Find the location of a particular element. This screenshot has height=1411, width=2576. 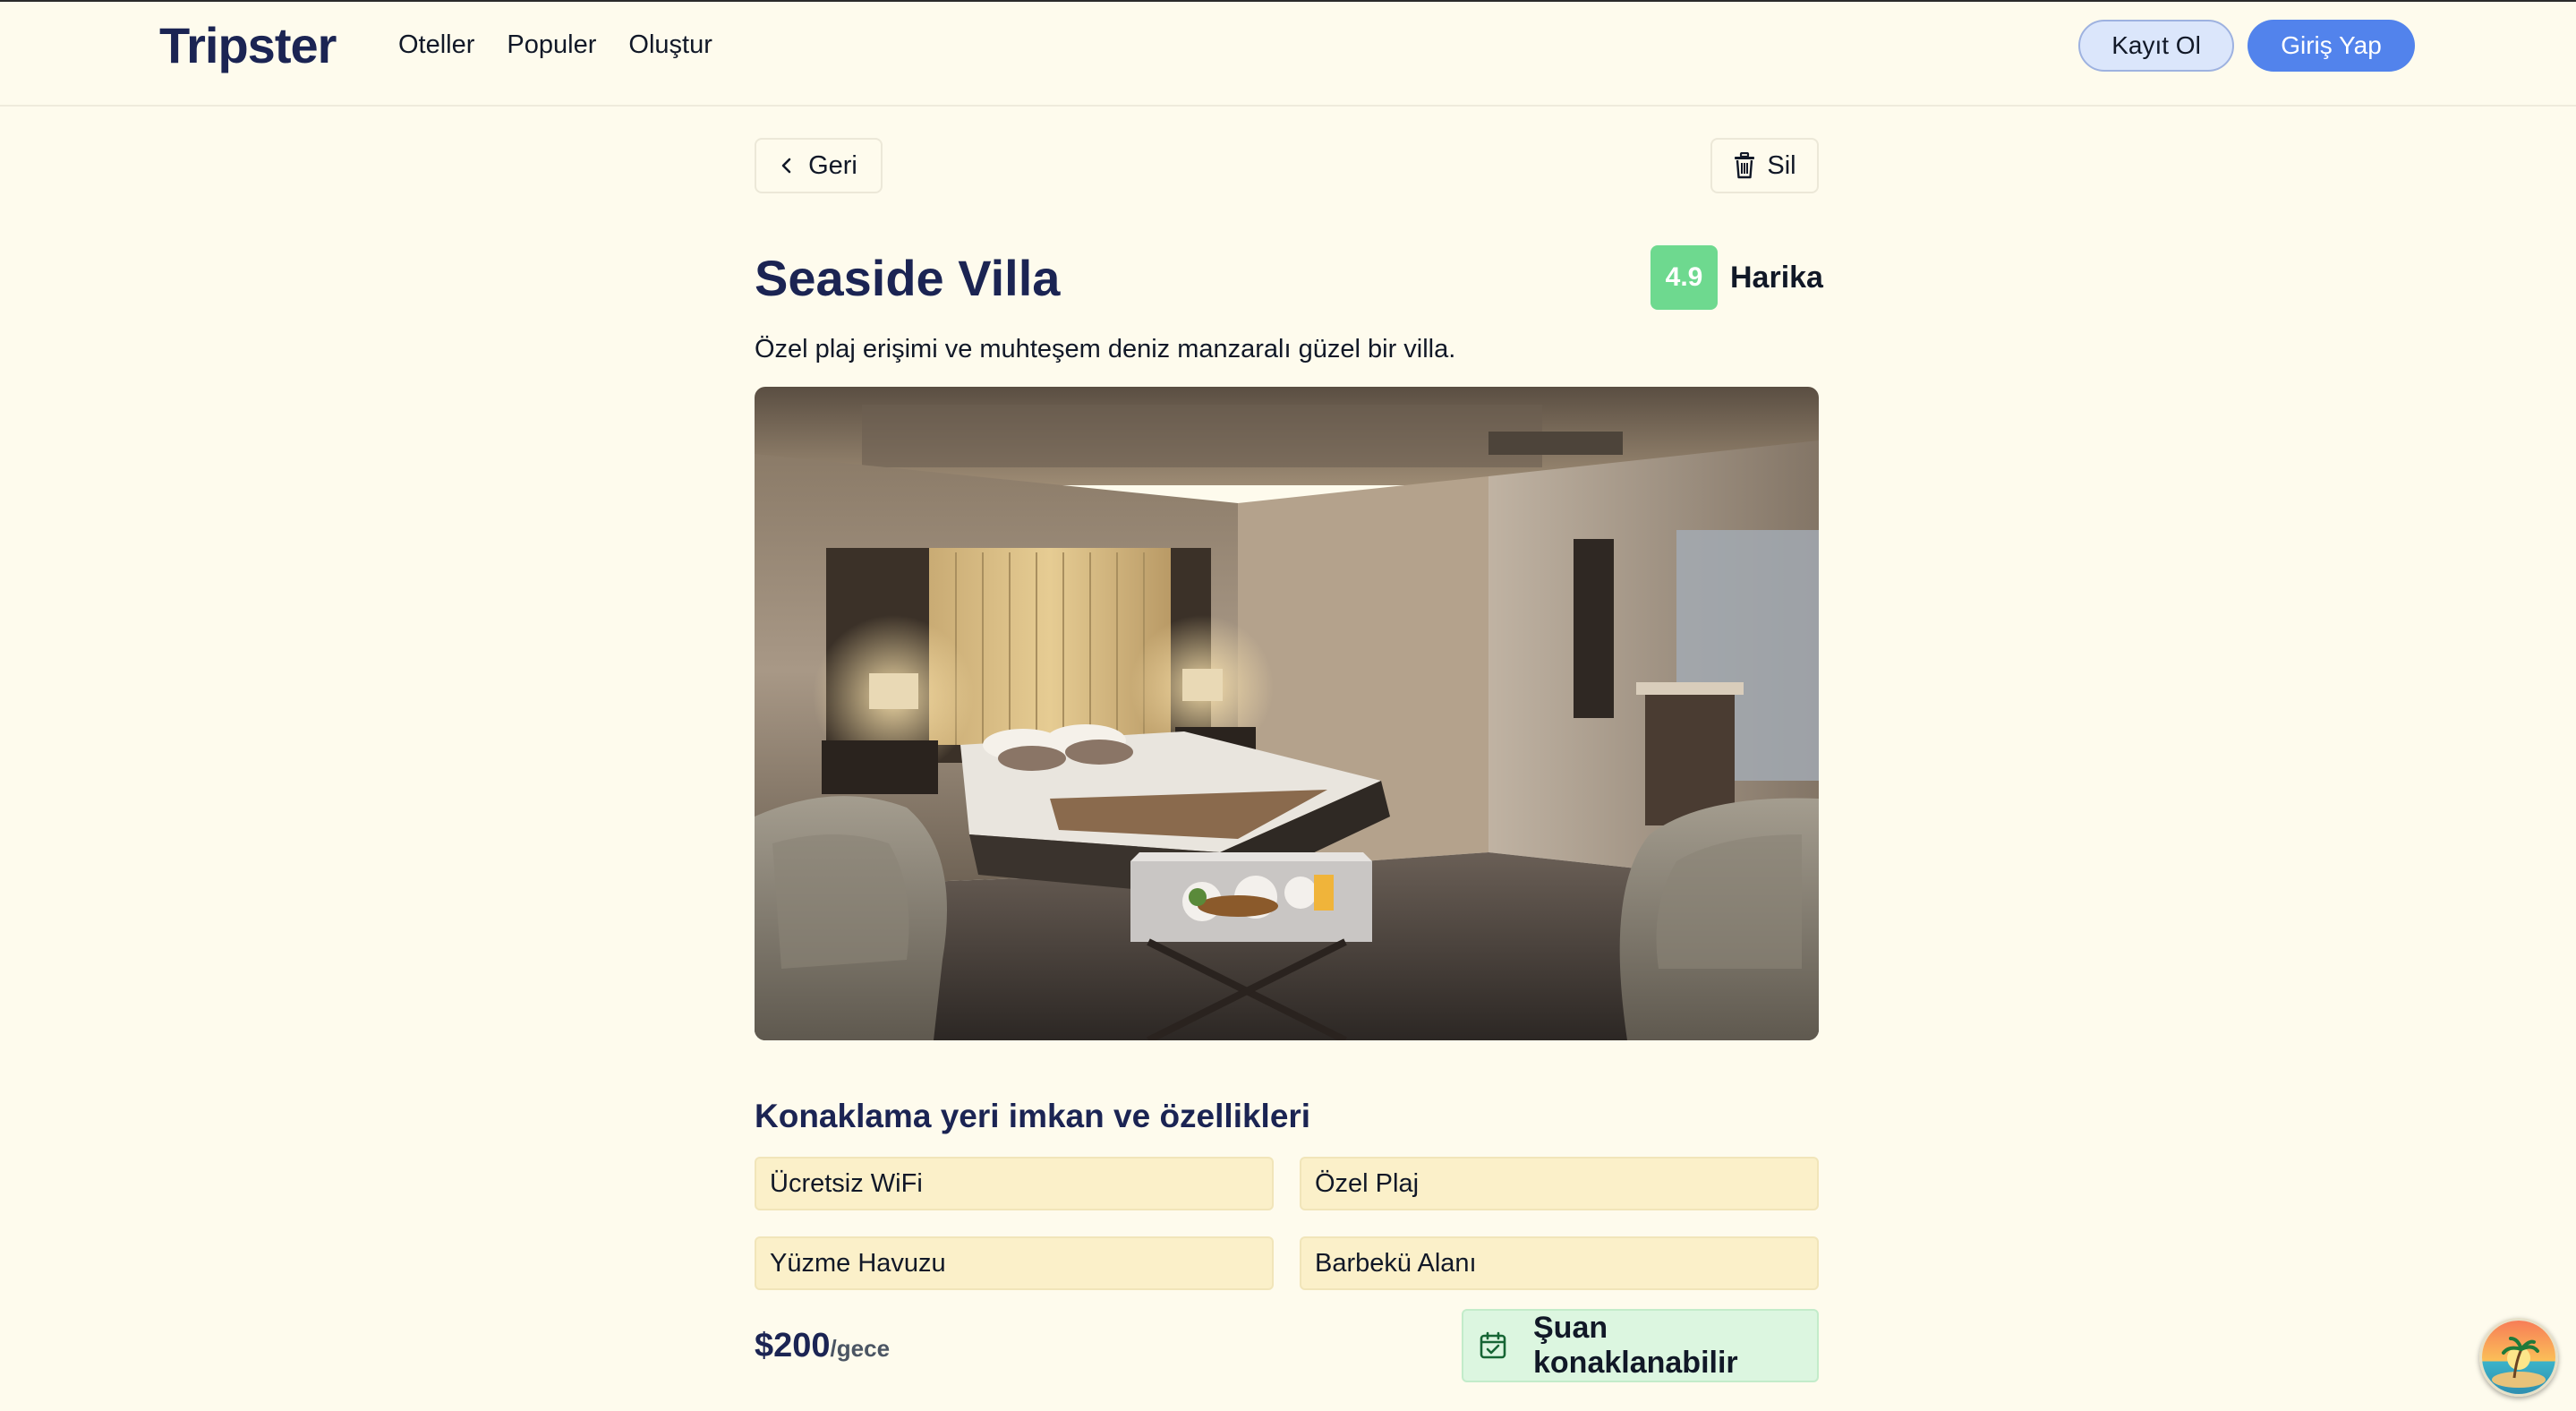

price-unit: /gece is located at coordinates (860, 1348).